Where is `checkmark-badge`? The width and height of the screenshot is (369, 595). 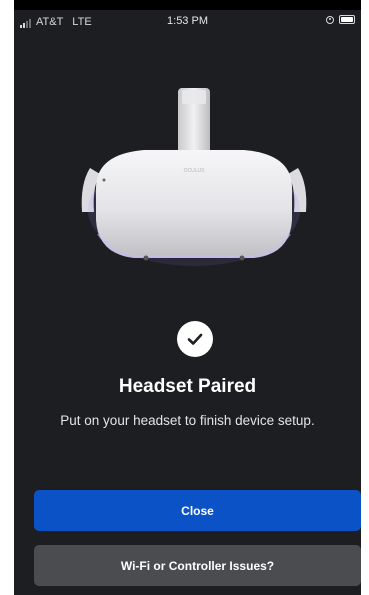 checkmark-badge is located at coordinates (195, 339).